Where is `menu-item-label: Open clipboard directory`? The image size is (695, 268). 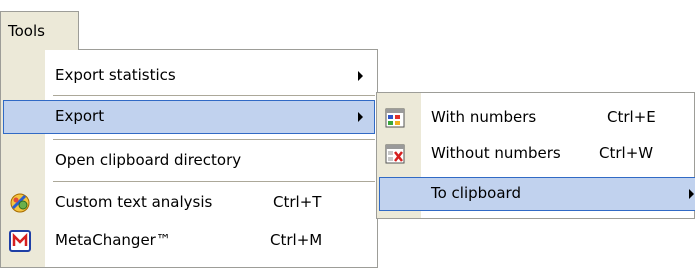 menu-item-label: Open clipboard directory is located at coordinates (148, 160).